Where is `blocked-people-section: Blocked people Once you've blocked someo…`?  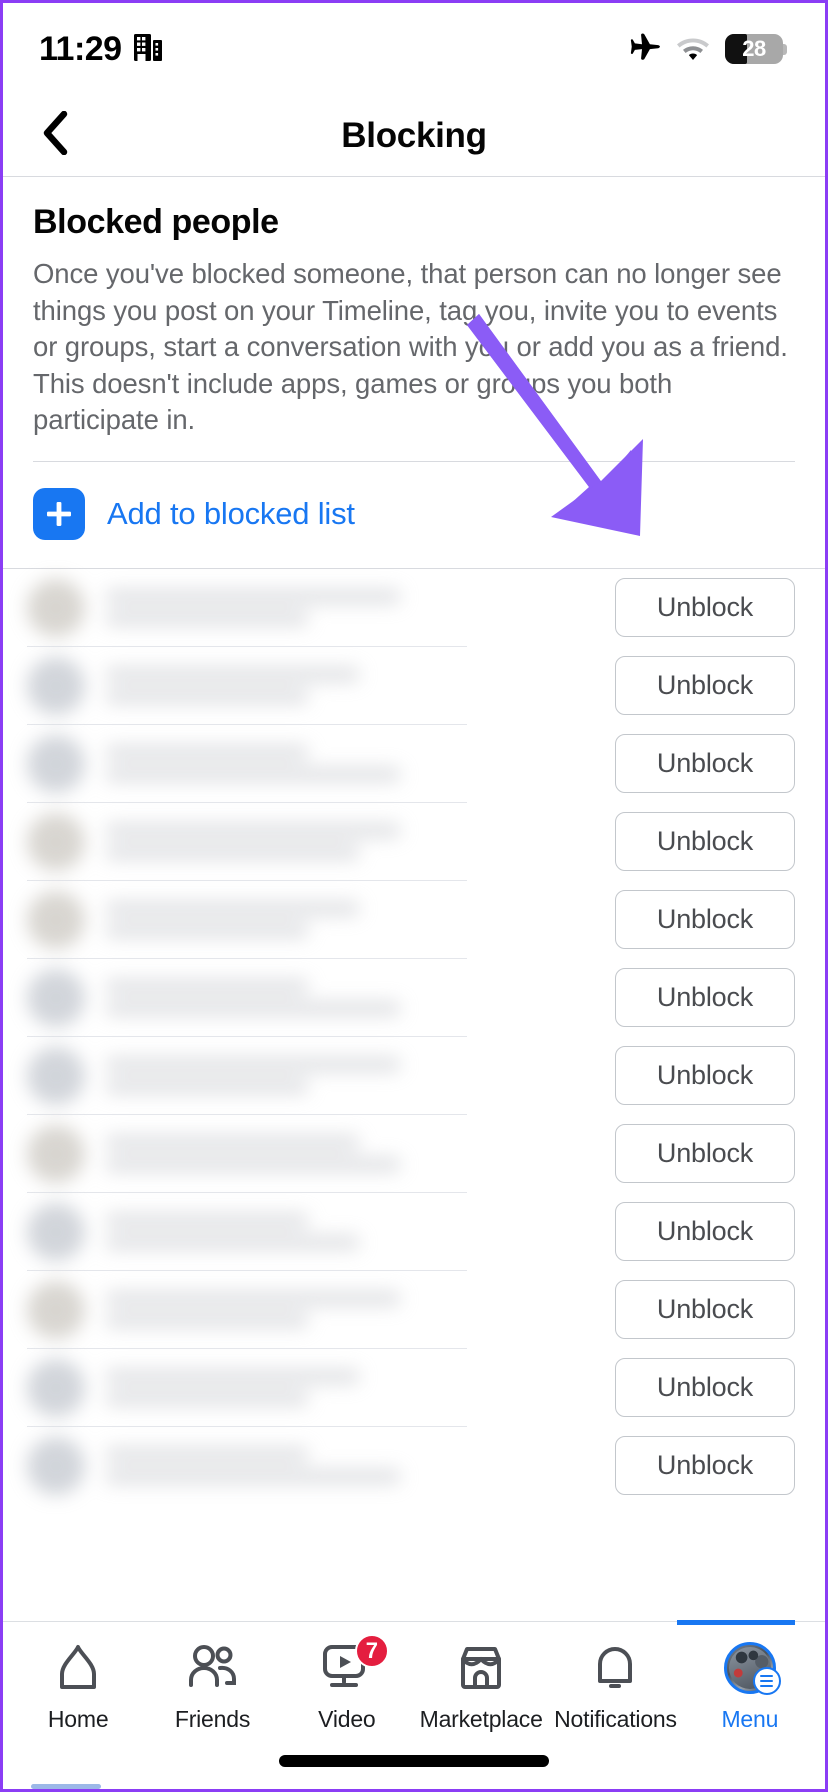
blocked-people-section: Blocked people Once you've blocked someo… is located at coordinates (414, 308).